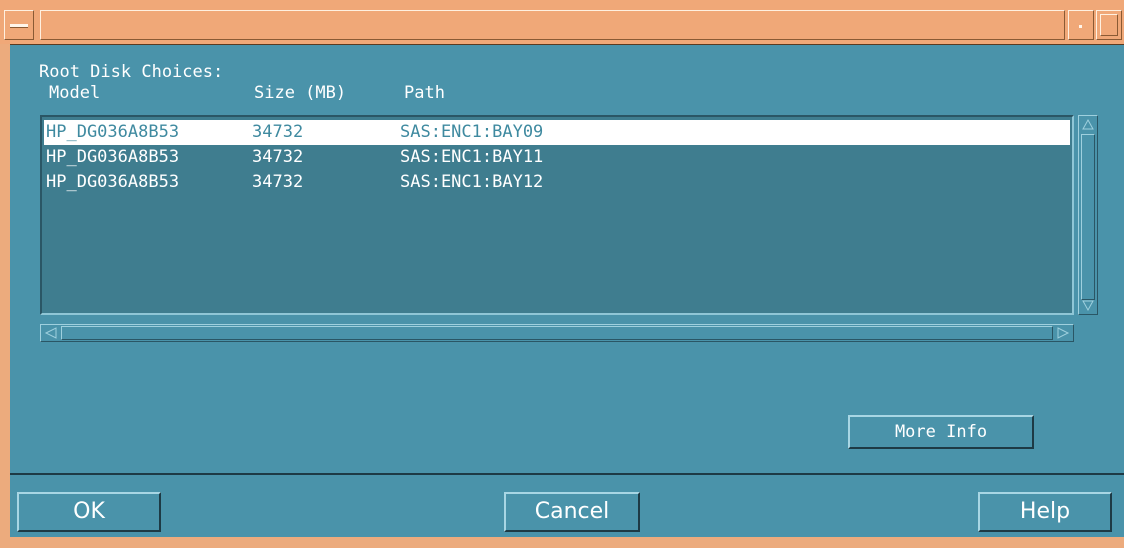 The image size is (1124, 548). I want to click on window-menu-button, so click(19, 25).